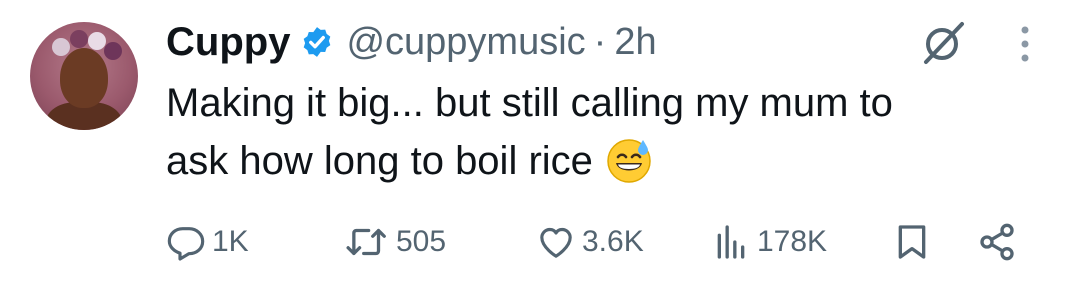  Describe the element at coordinates (613, 241) in the screenshot. I see `like-count: 3.6K` at that location.